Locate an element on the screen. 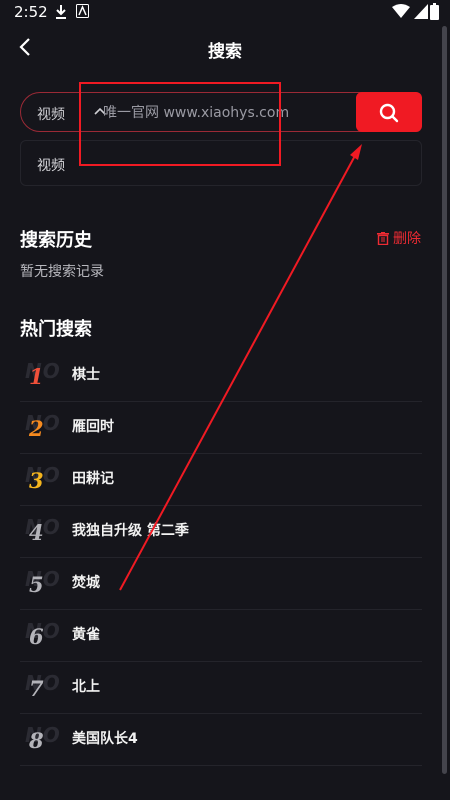 Image resolution: width=450 pixels, height=800 pixels. rank-number: 8 is located at coordinates (36, 740).